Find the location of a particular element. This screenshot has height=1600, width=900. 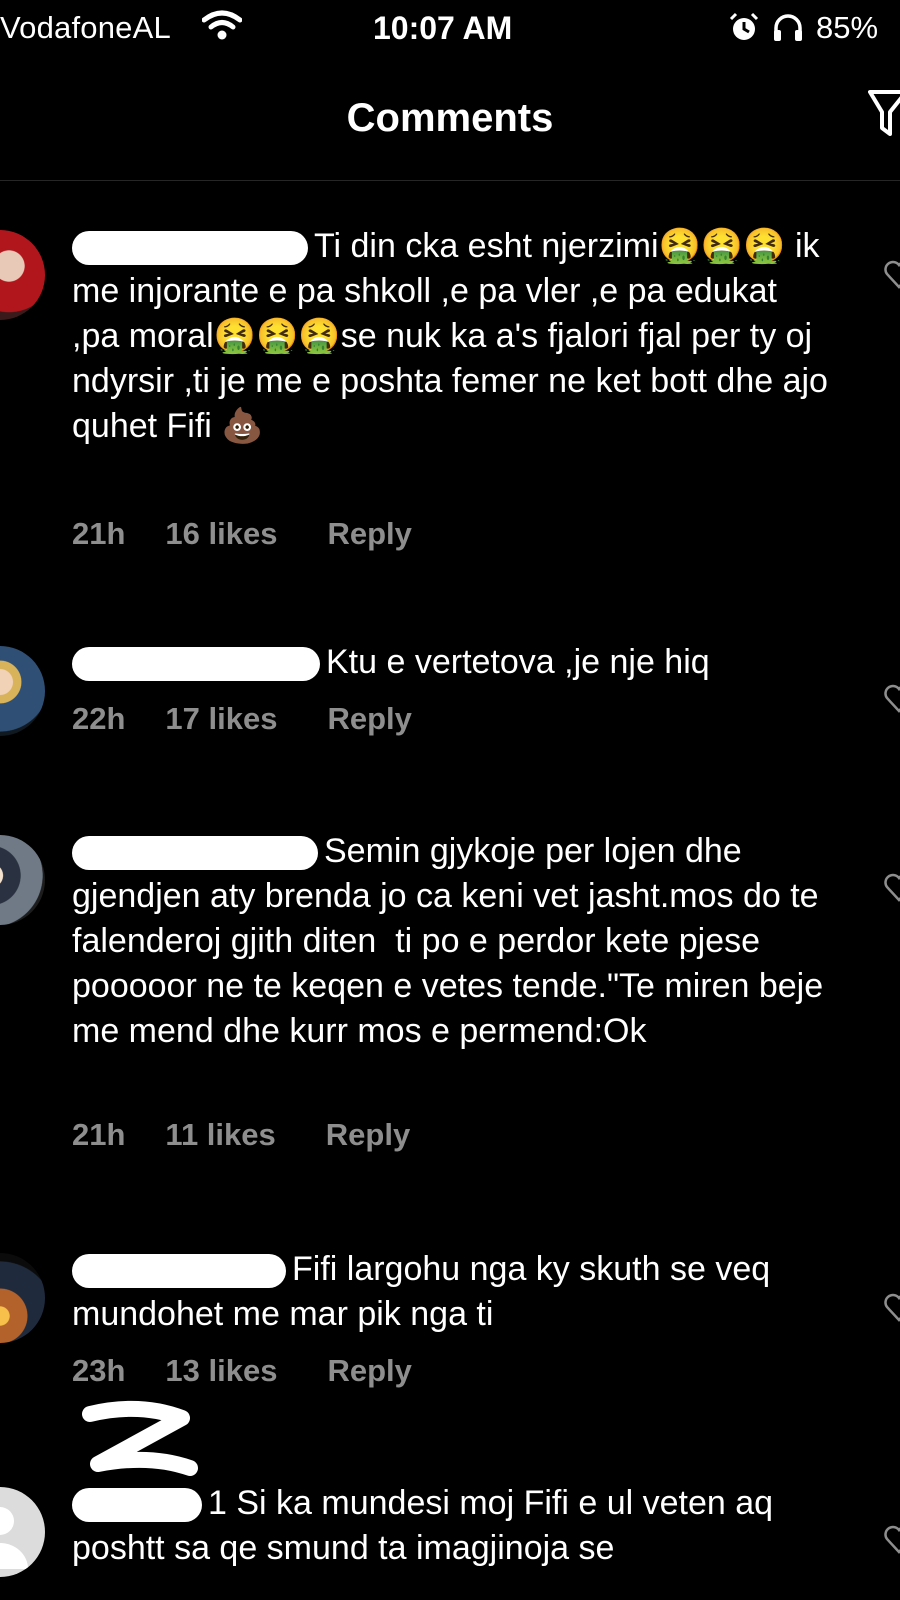

comment-time: 22h is located at coordinates (99, 718).